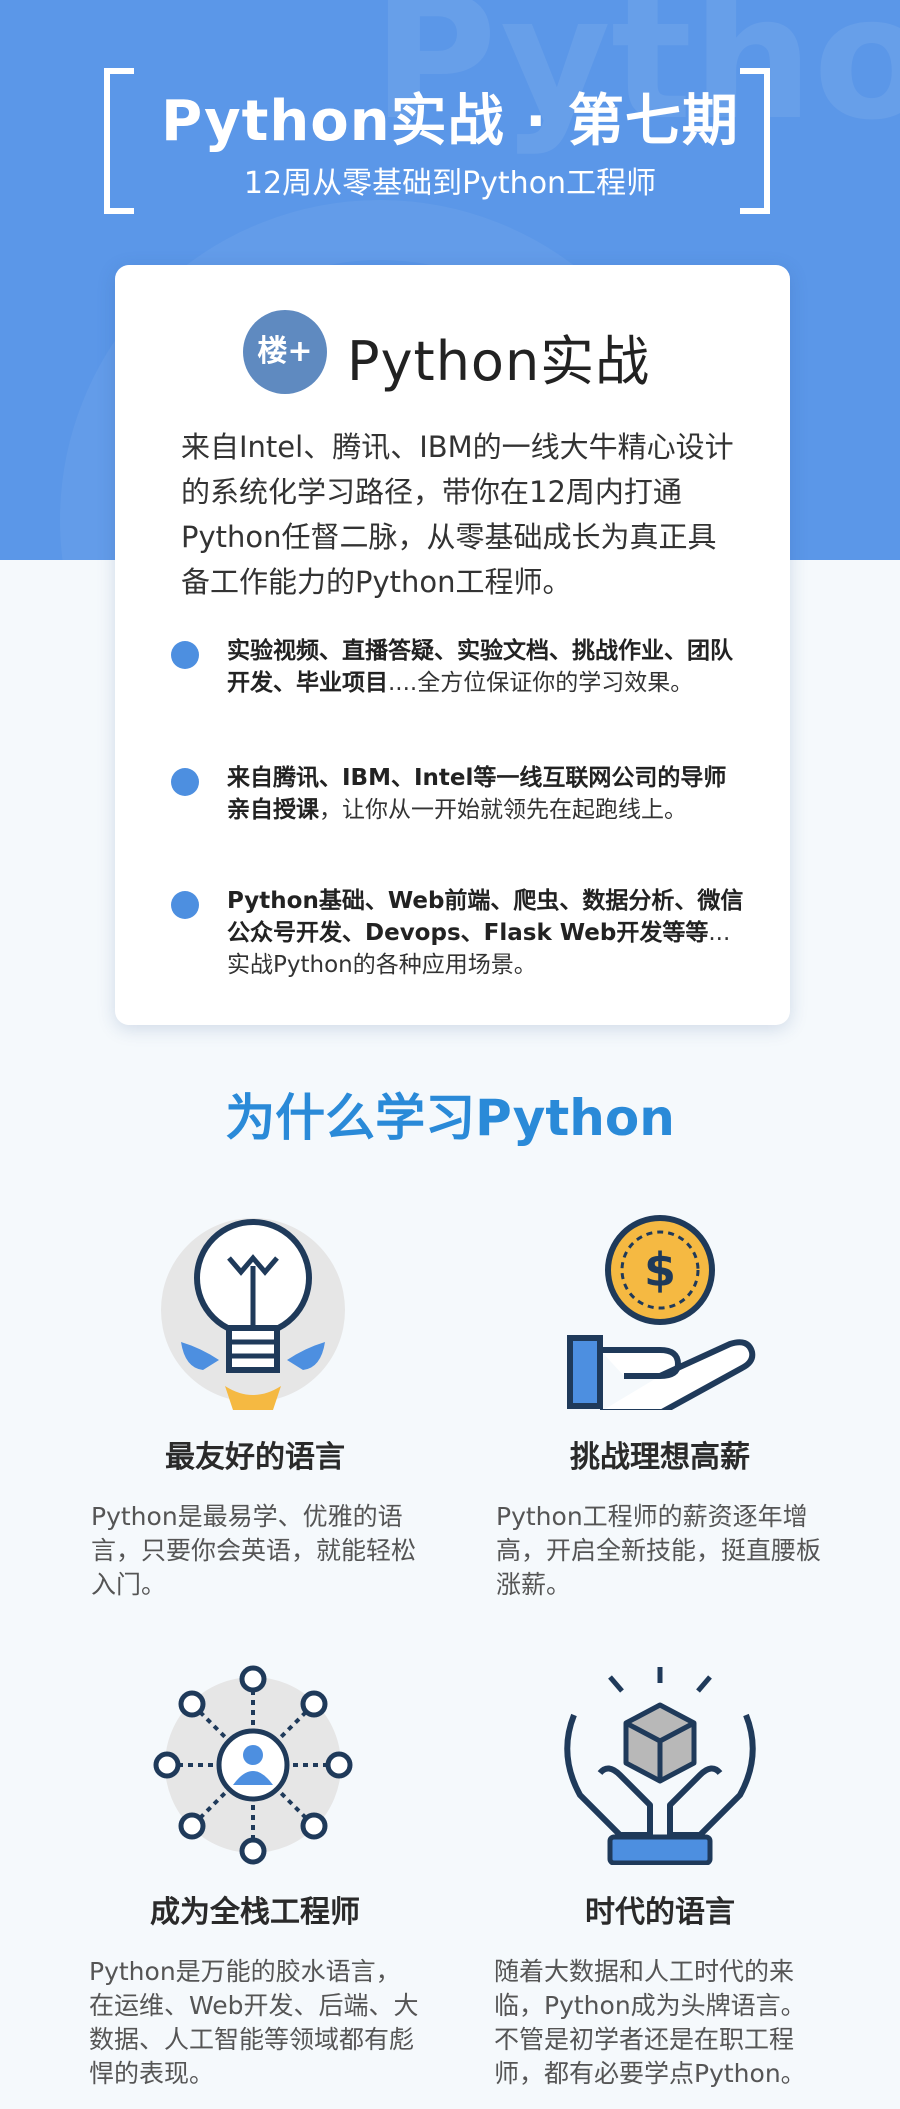 This screenshot has width=900, height=2109. What do you see at coordinates (659, 1550) in the screenshot?
I see `feature-desc: Python工程师的薪资逐年增高，开启全新技能，挺直腰板涨薪。` at bounding box center [659, 1550].